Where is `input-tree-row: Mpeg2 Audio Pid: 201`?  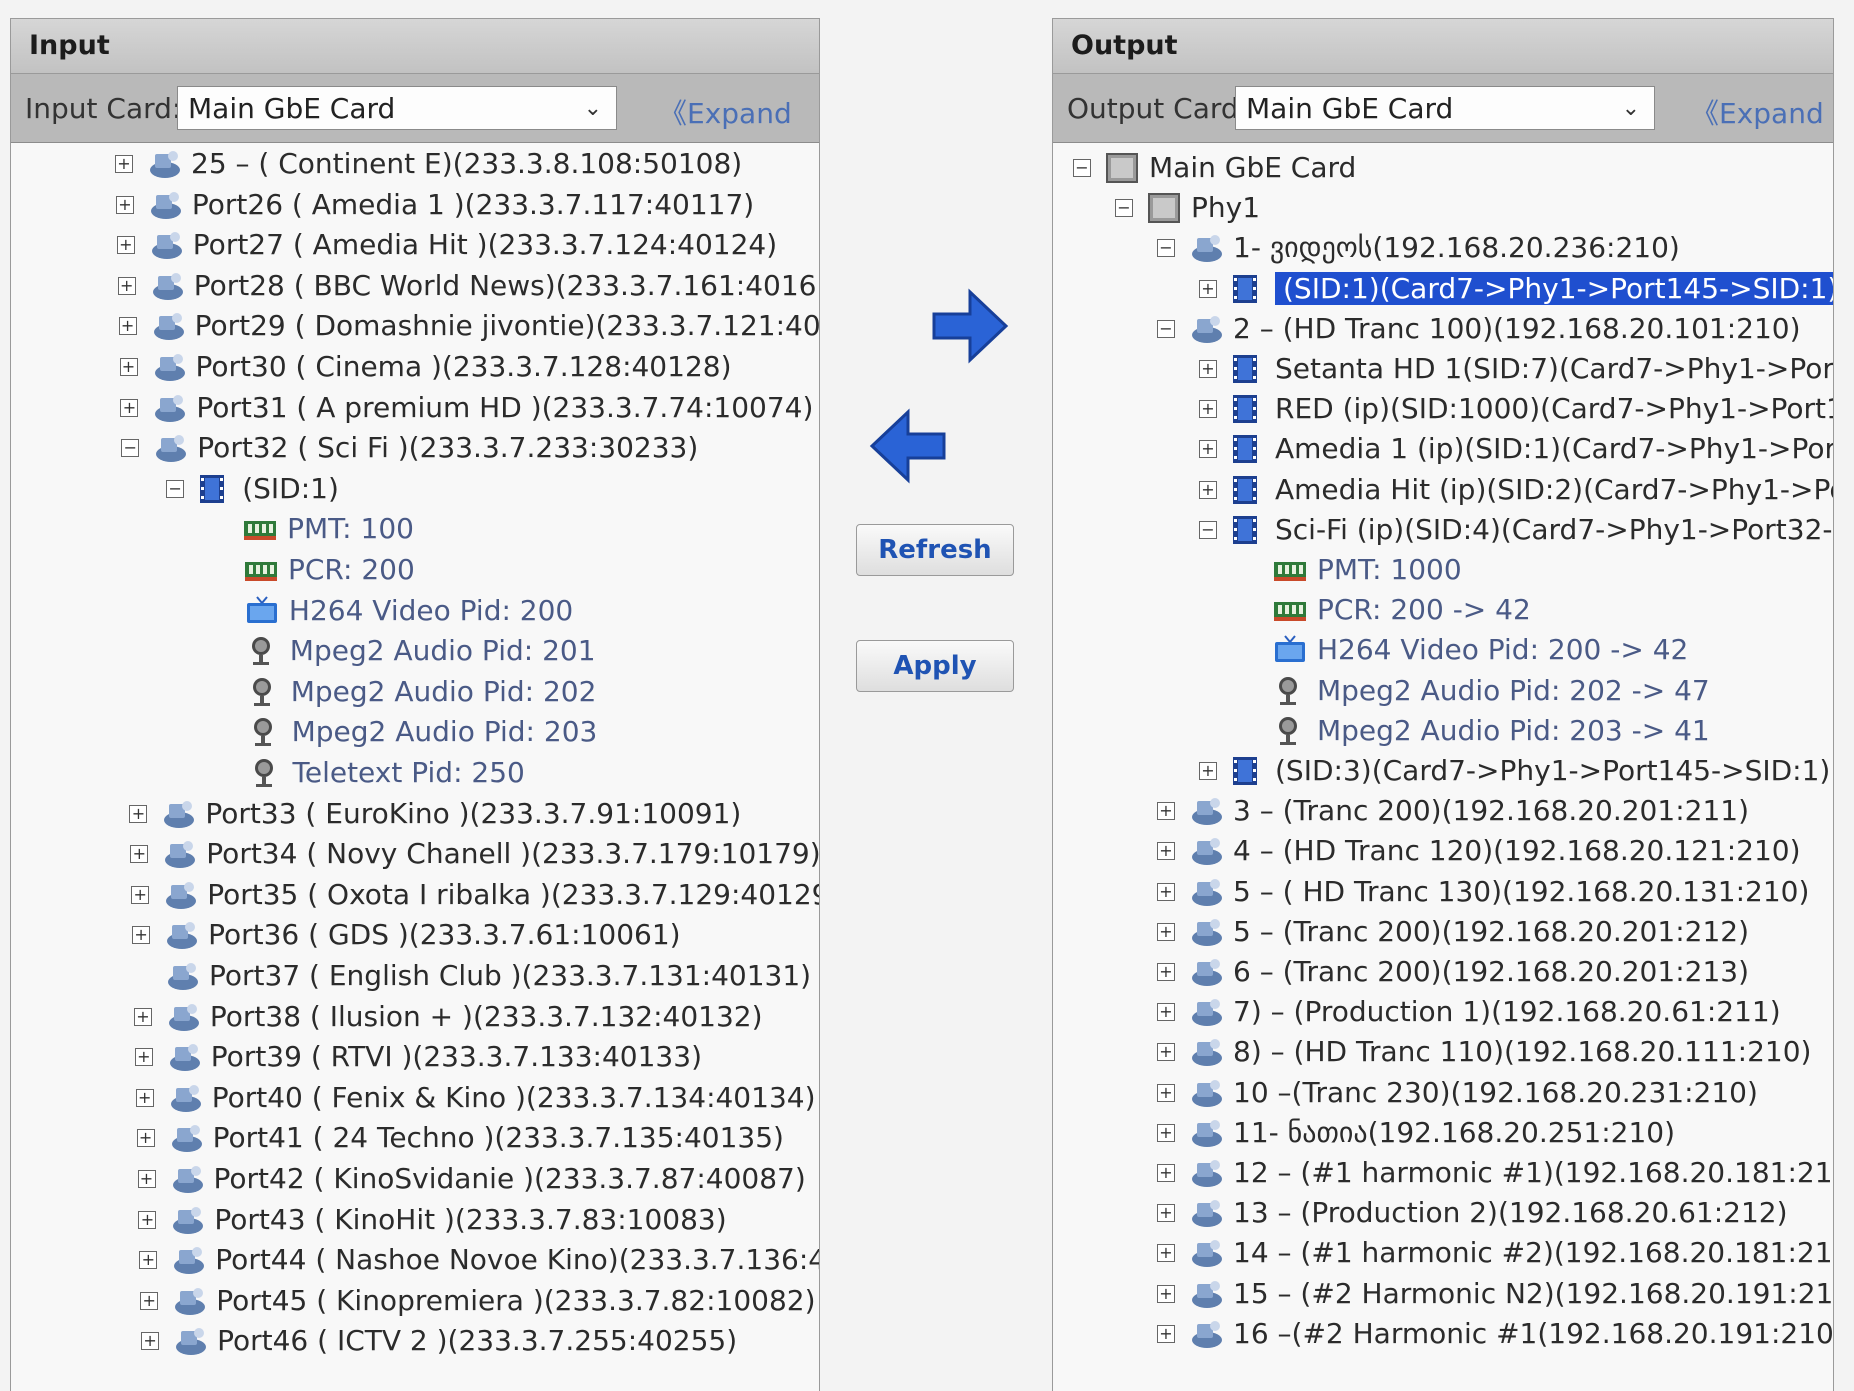
input-tree-row: Mpeg2 Audio Pid: 201 is located at coordinates (405, 650).